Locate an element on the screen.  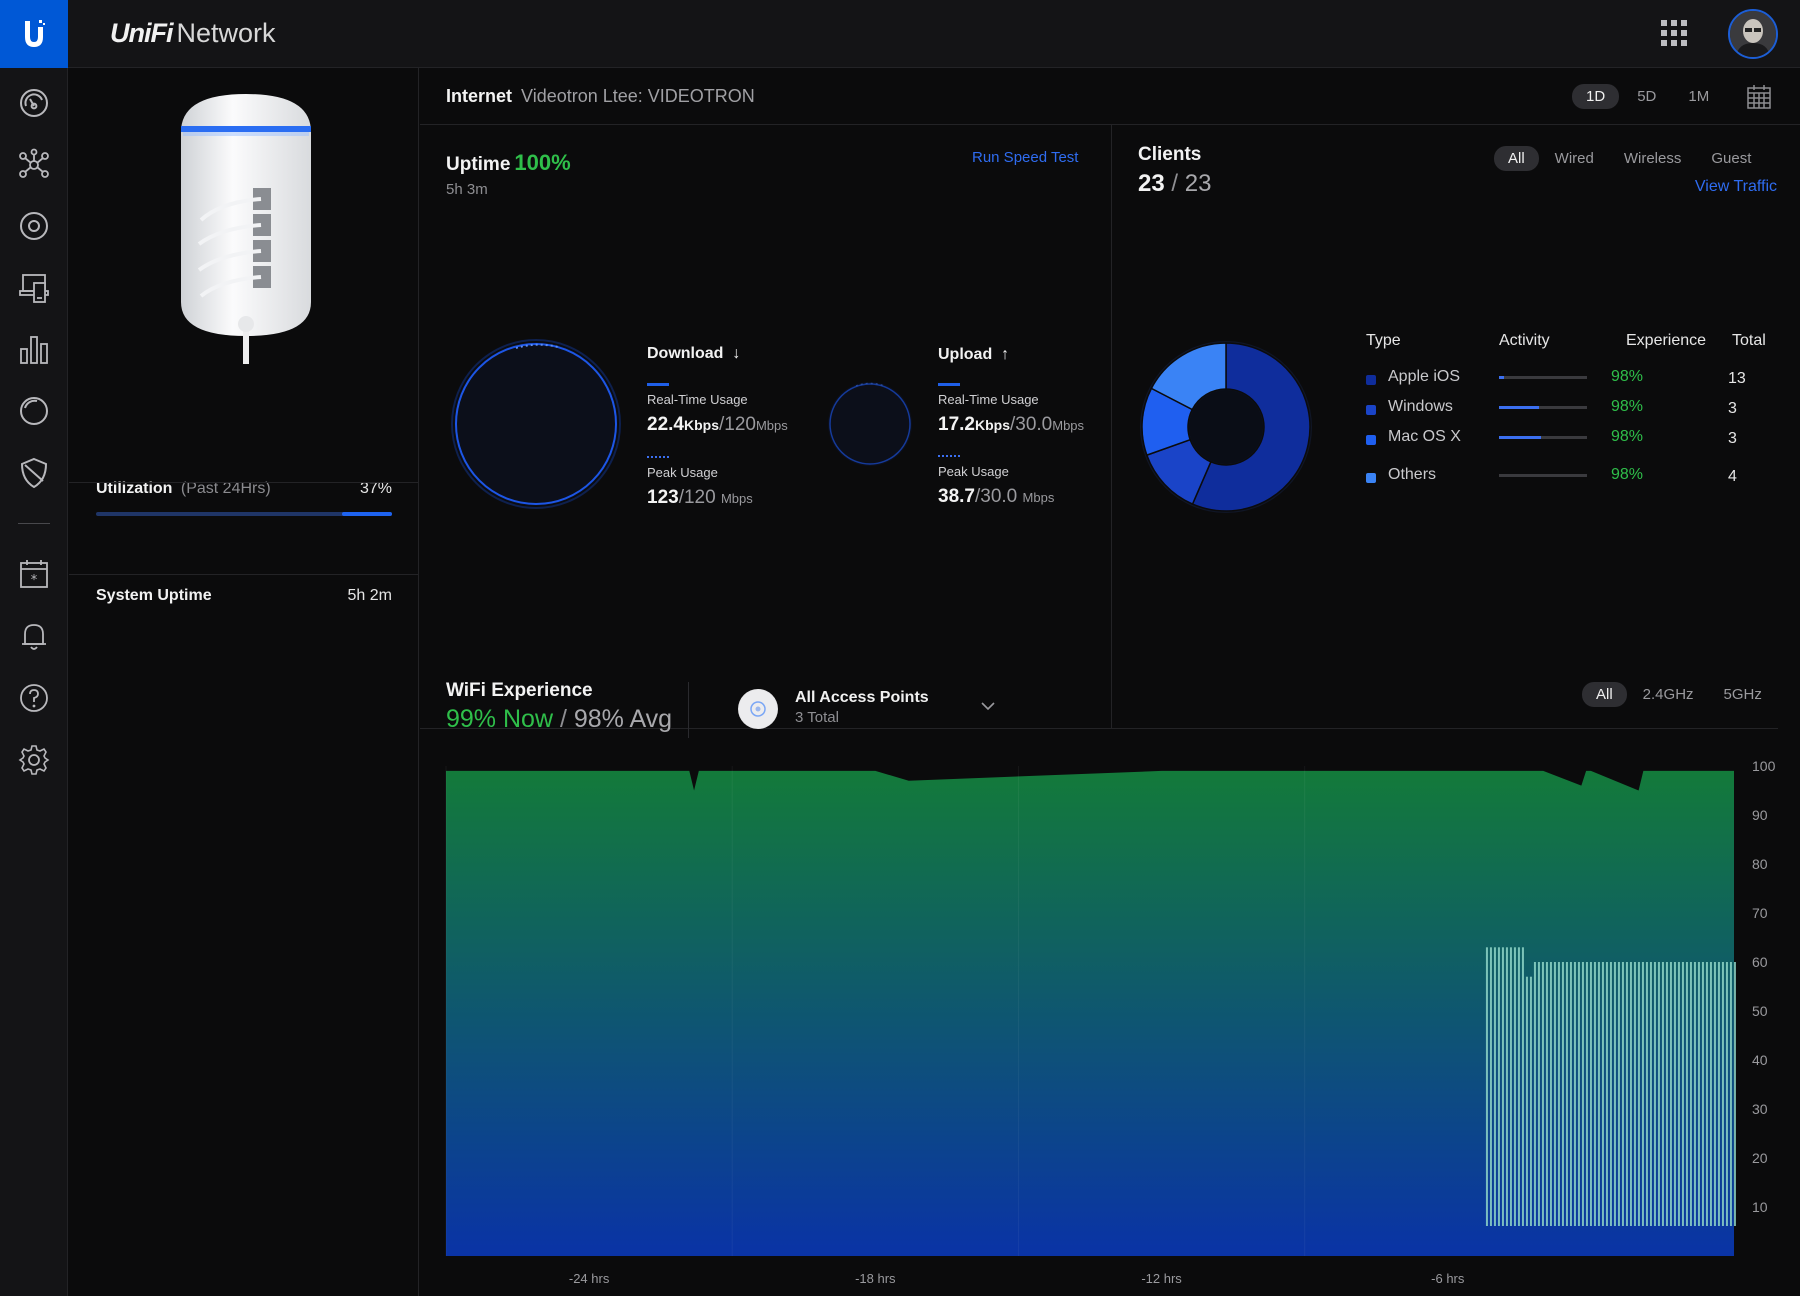
run-speed-test-link: Run Speed Test is located at coordinates (1025, 157).